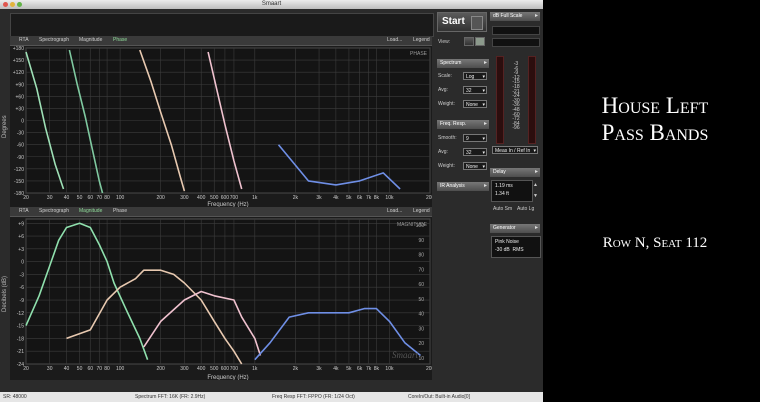 The image size is (760, 402). What do you see at coordinates (319, 198) in the screenshot?
I see `x-tick-label: 3k` at bounding box center [319, 198].